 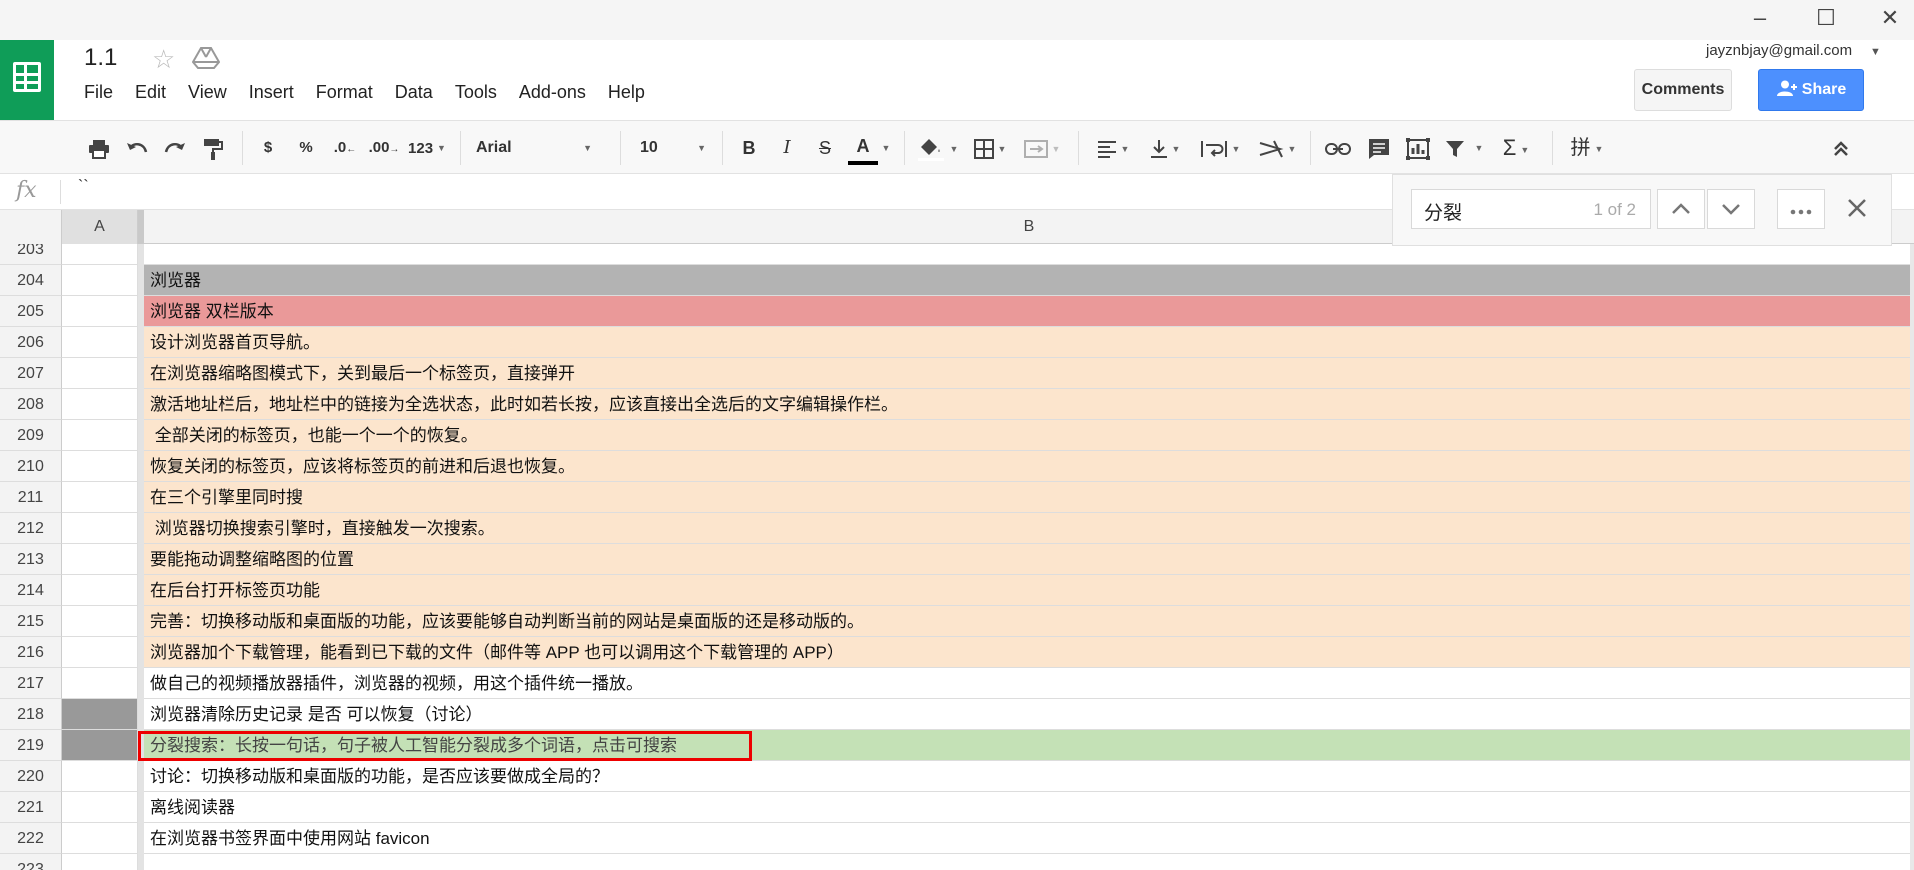 I want to click on account-dropdown-icon: ▼, so click(x=1875, y=52).